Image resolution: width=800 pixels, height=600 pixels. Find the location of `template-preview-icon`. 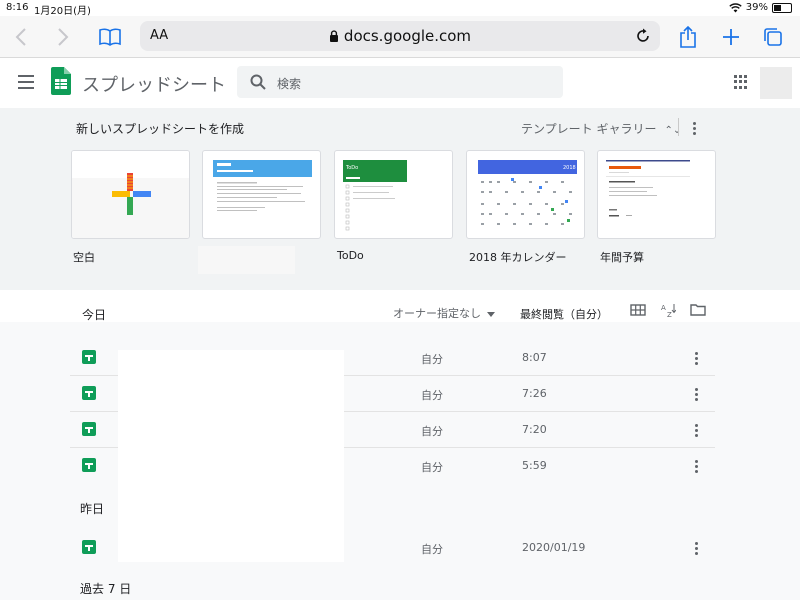

template-preview-icon is located at coordinates (262, 185).